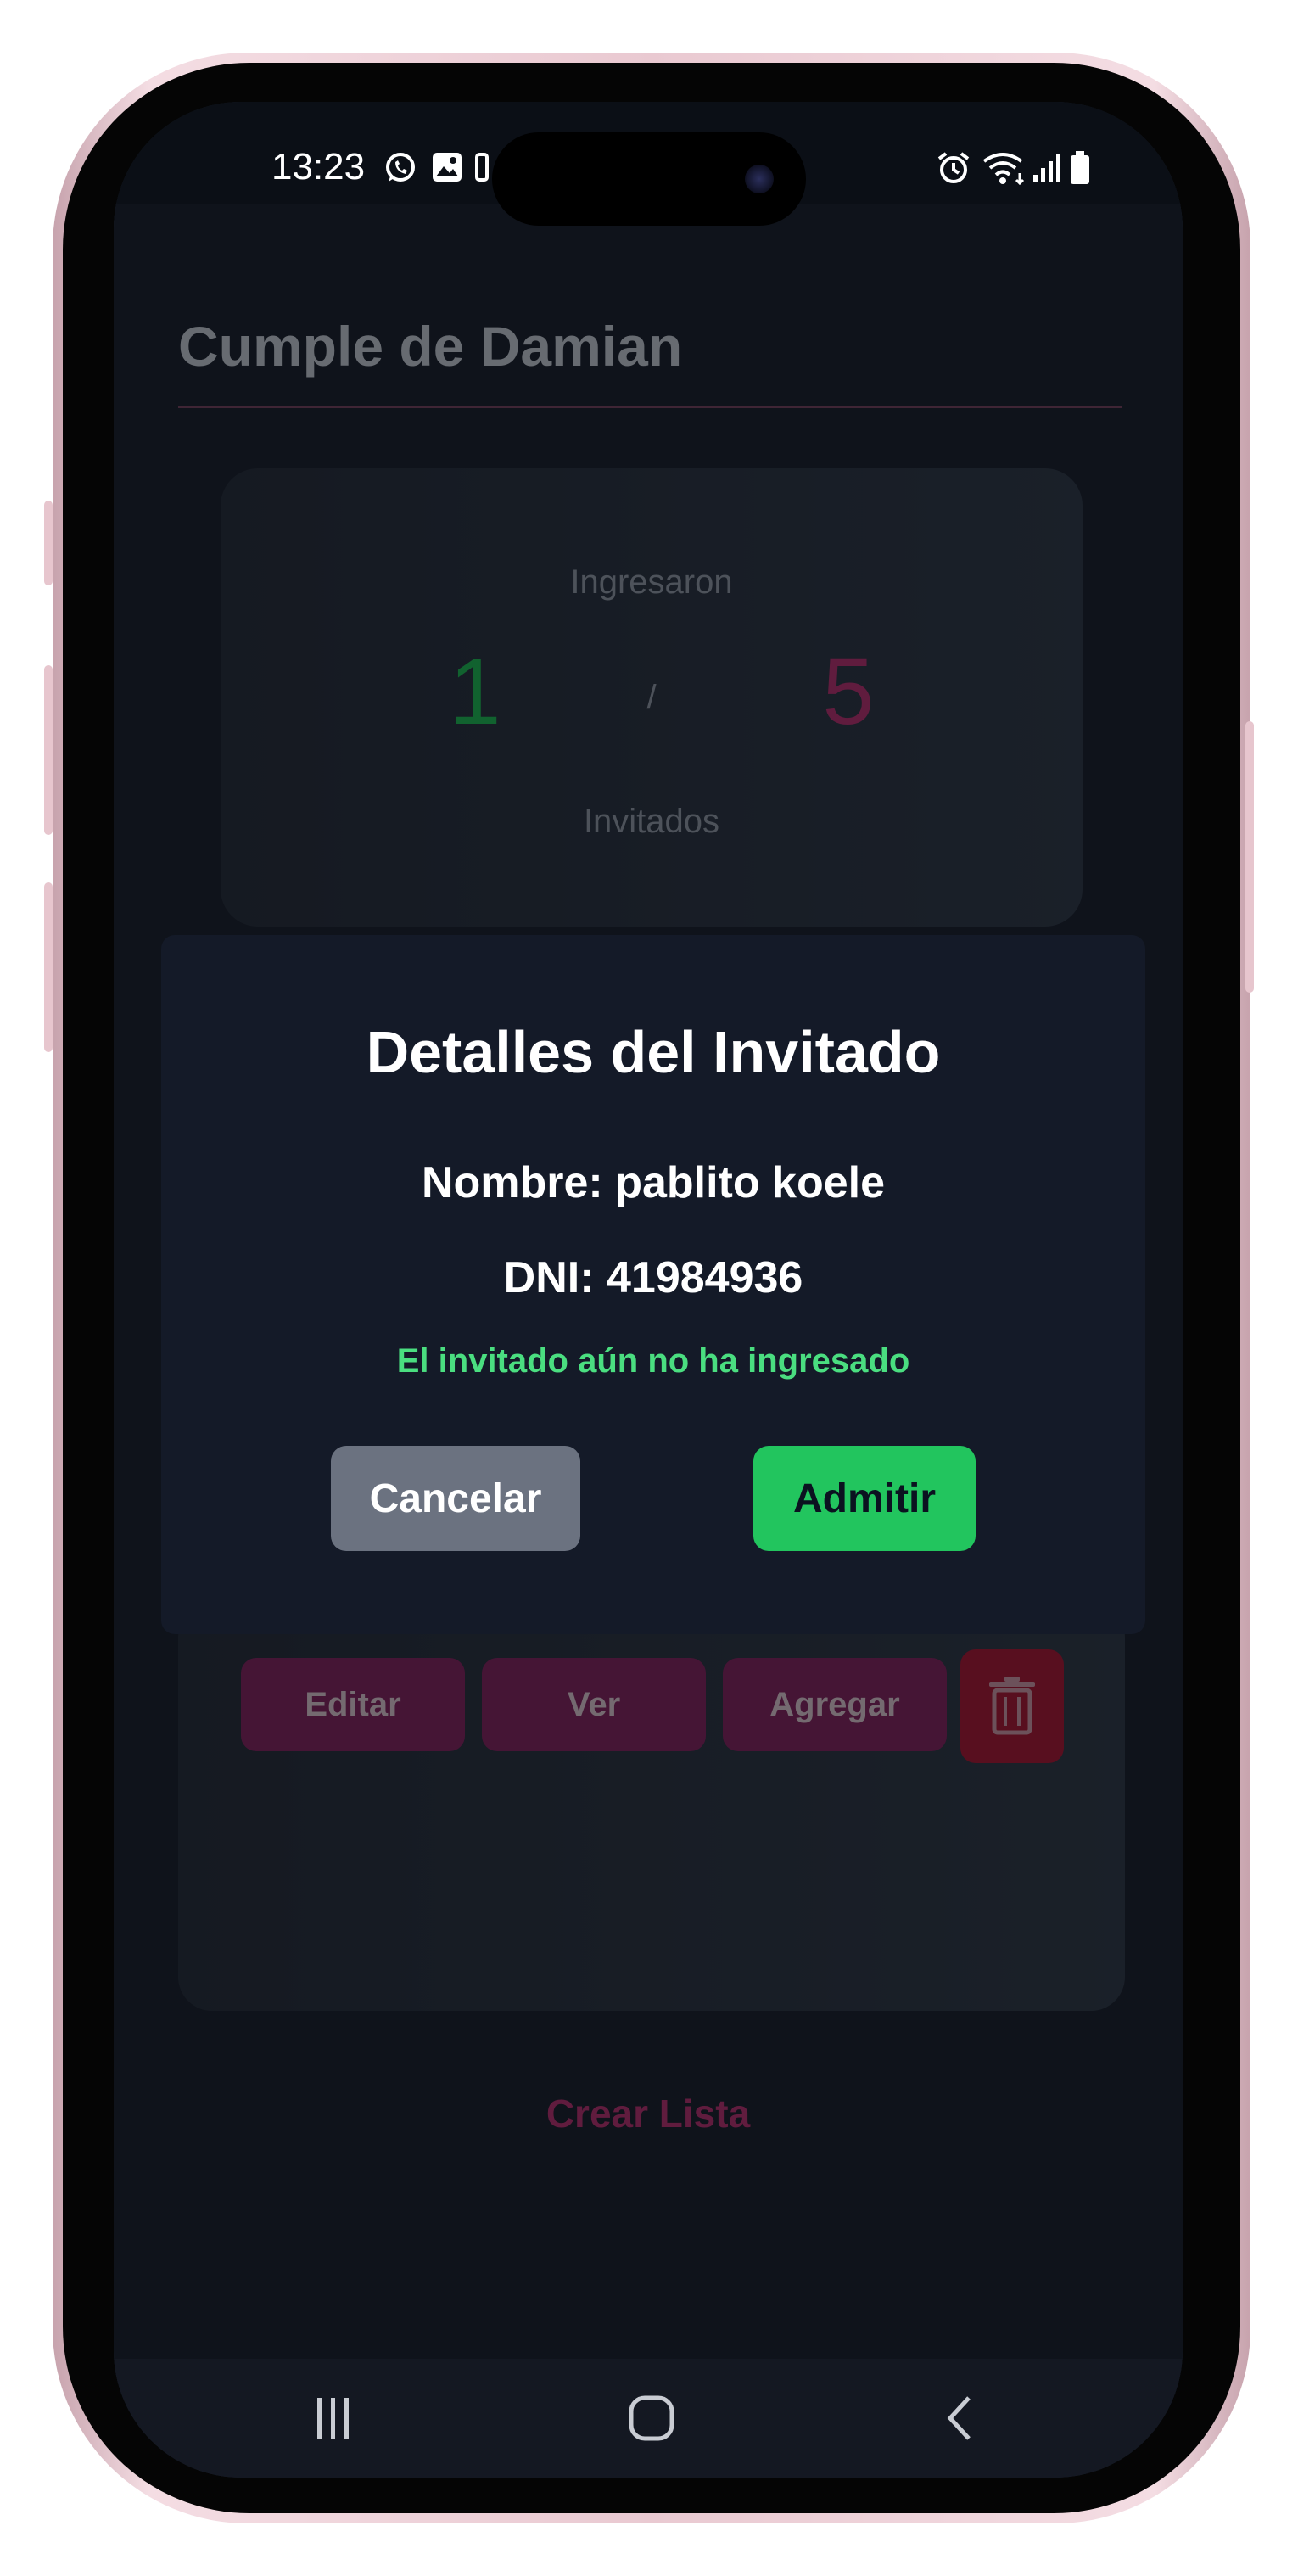 Image resolution: width=1298 pixels, height=2576 pixels. I want to click on status-bar: 13:23, so click(648, 164).